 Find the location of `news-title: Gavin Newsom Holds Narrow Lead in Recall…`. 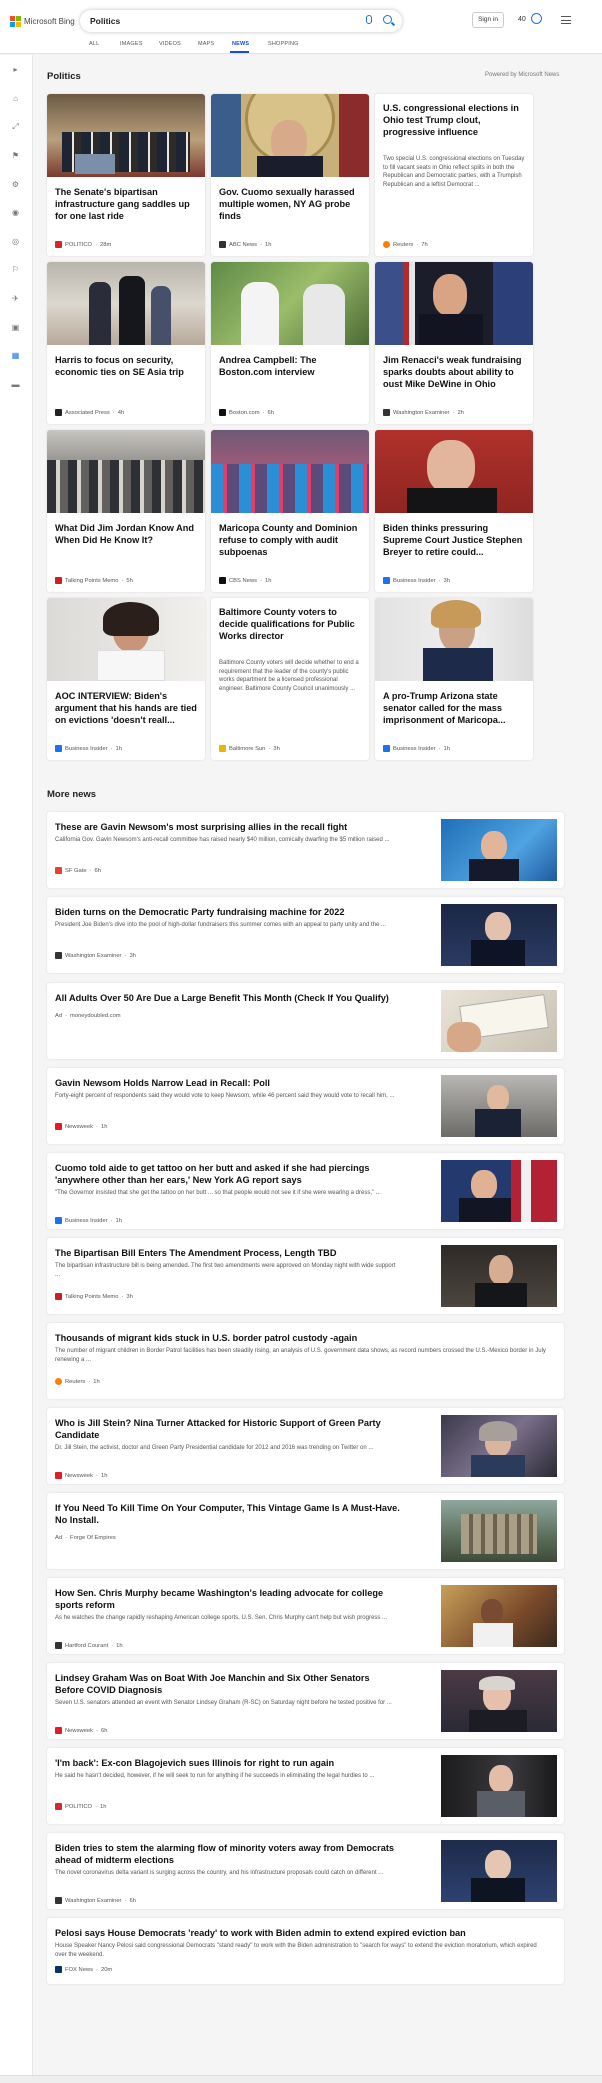

news-title: Gavin Newsom Holds Narrow Lead in Recall… is located at coordinates (227, 1083).